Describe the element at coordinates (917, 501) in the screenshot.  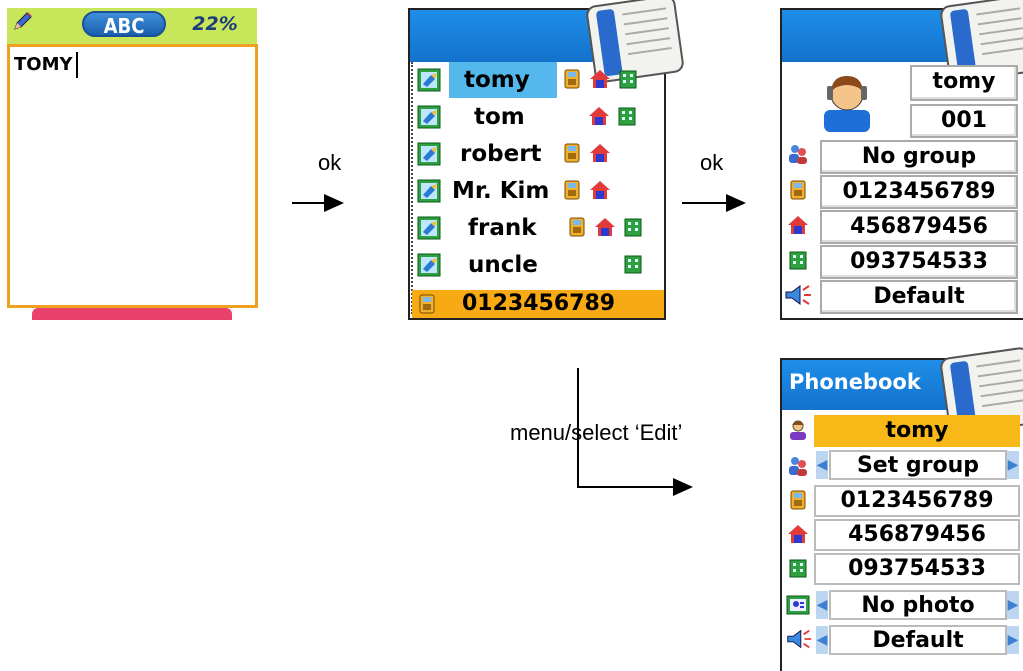
I see `edit-mobile-field: 0123456789` at that location.